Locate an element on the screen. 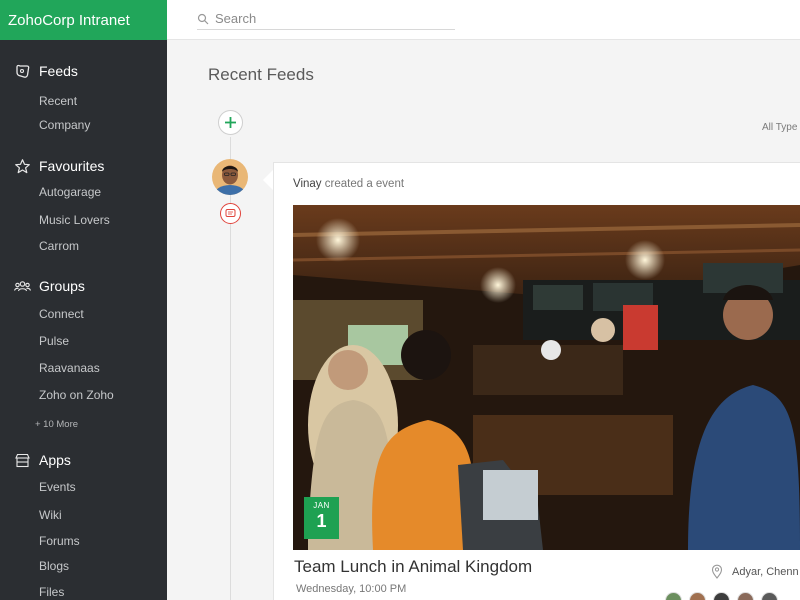 This screenshot has height=600, width=800. sidebar-item-recent: Recent is located at coordinates (58, 101).